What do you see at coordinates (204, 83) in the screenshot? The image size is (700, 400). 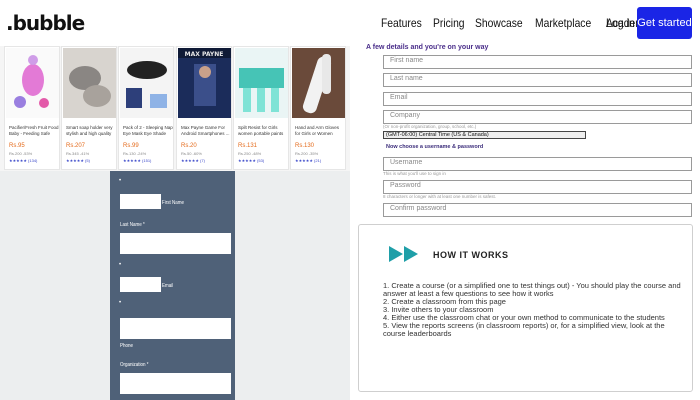 I see `product-image-max-payne: MAX PAYNE` at bounding box center [204, 83].